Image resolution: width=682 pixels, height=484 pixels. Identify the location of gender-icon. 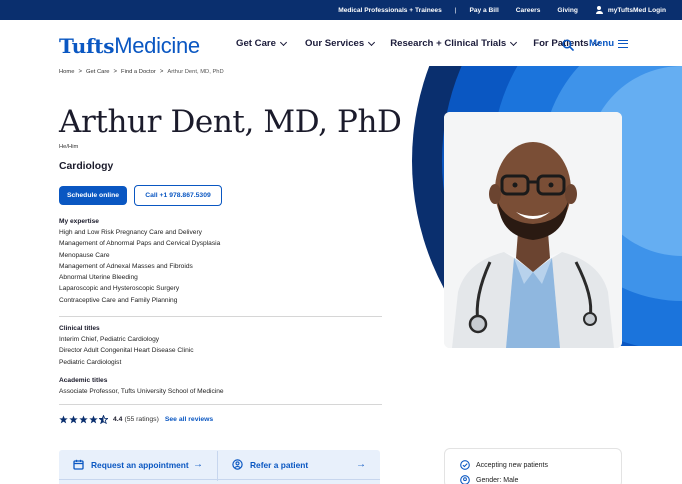
(465, 479).